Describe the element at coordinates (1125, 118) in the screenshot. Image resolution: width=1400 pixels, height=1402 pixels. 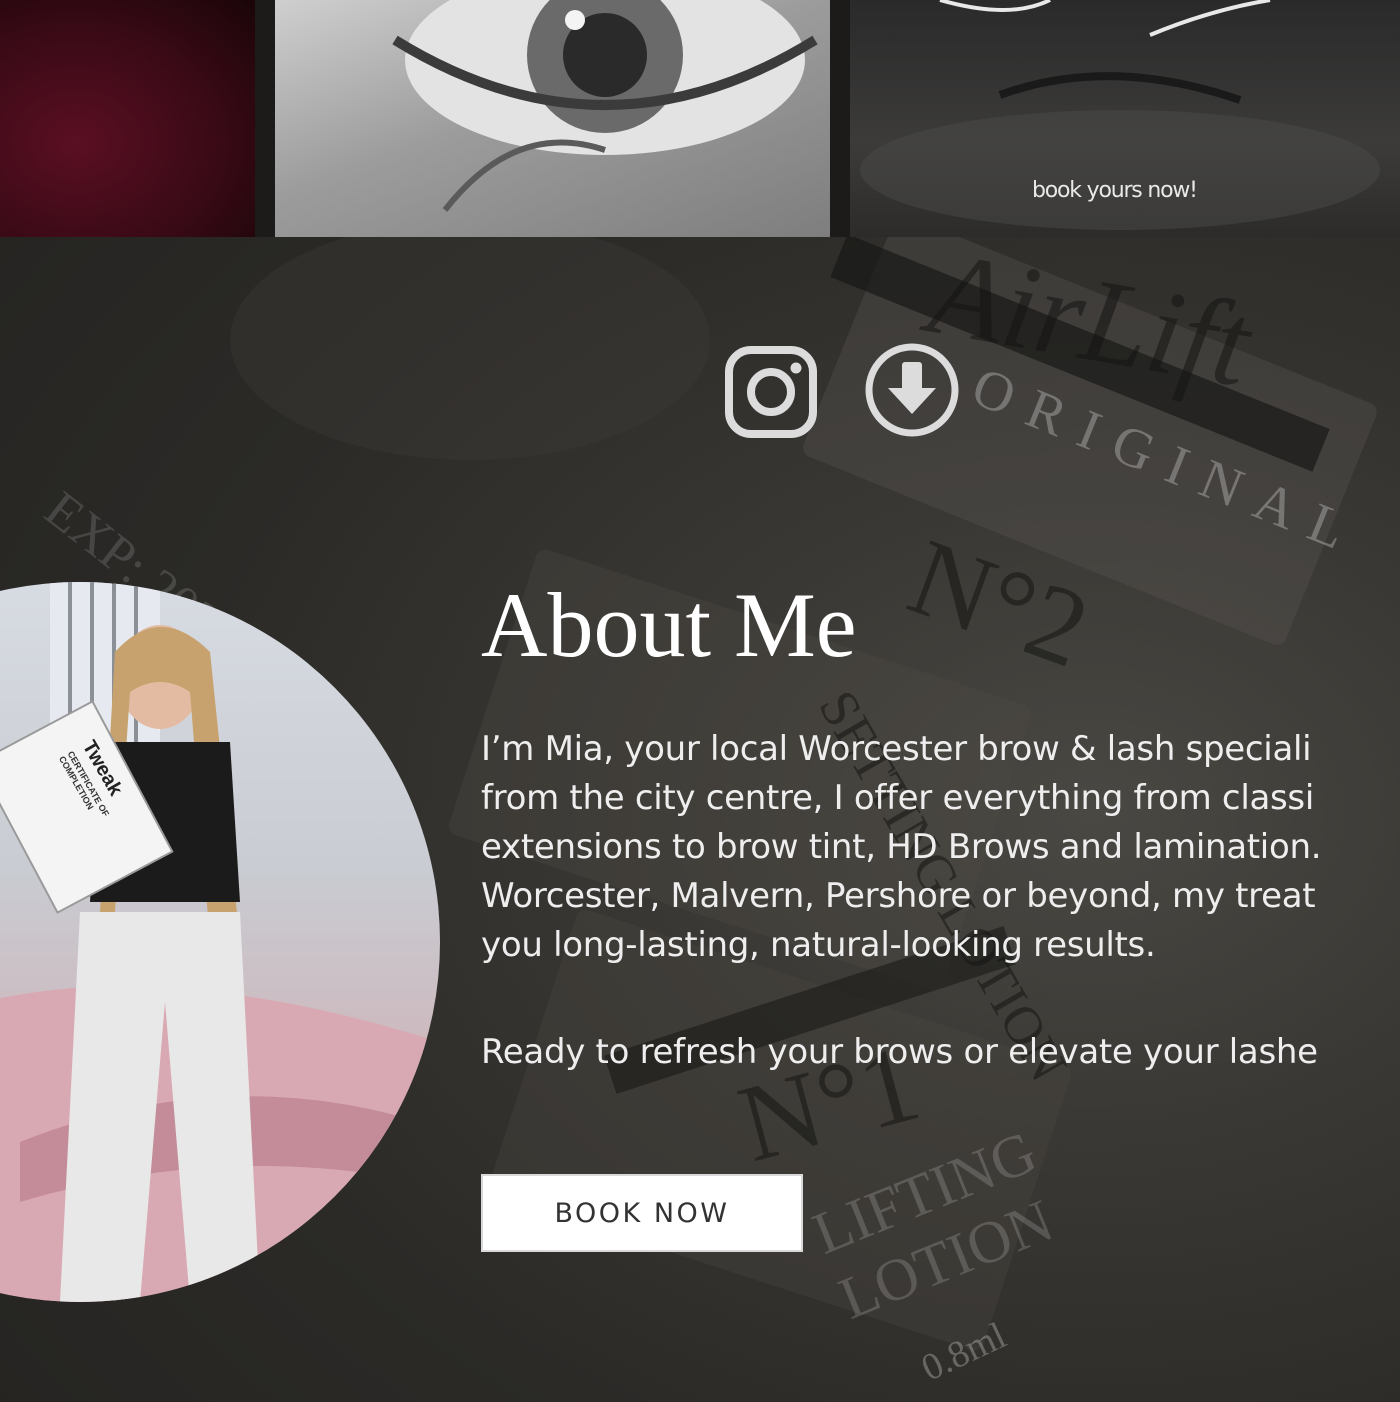
I see `gallery-image-3: book yours now!` at that location.